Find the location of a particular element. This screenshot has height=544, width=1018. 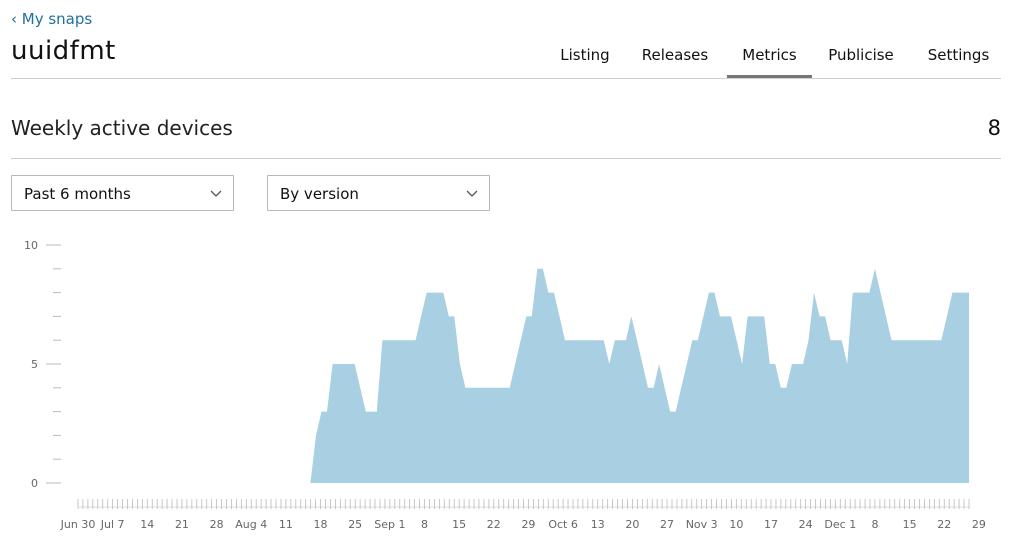

tab-publicise: Publicise is located at coordinates (861, 61).